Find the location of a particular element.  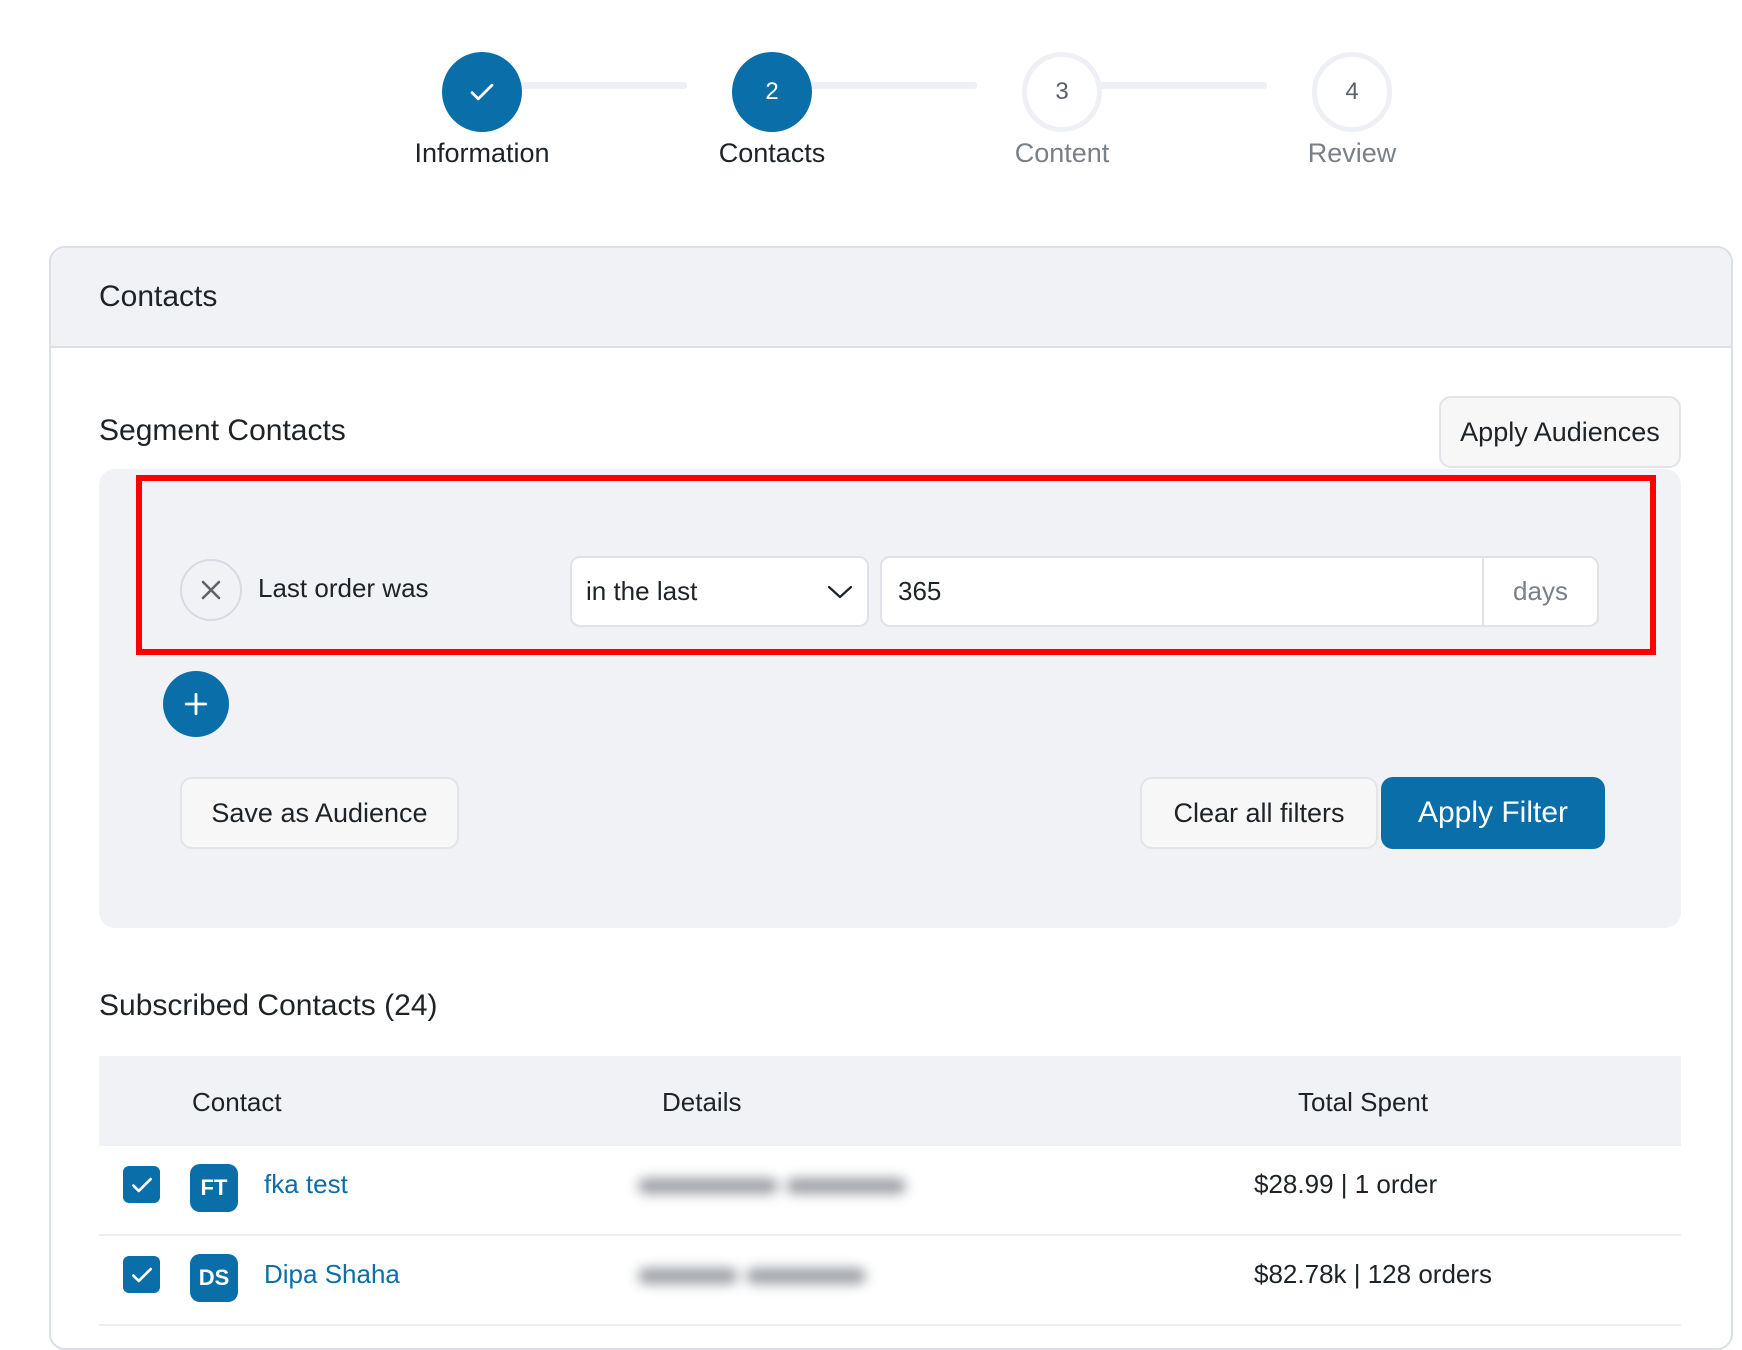

filter-condition-label: Last order was is located at coordinates (343, 588).